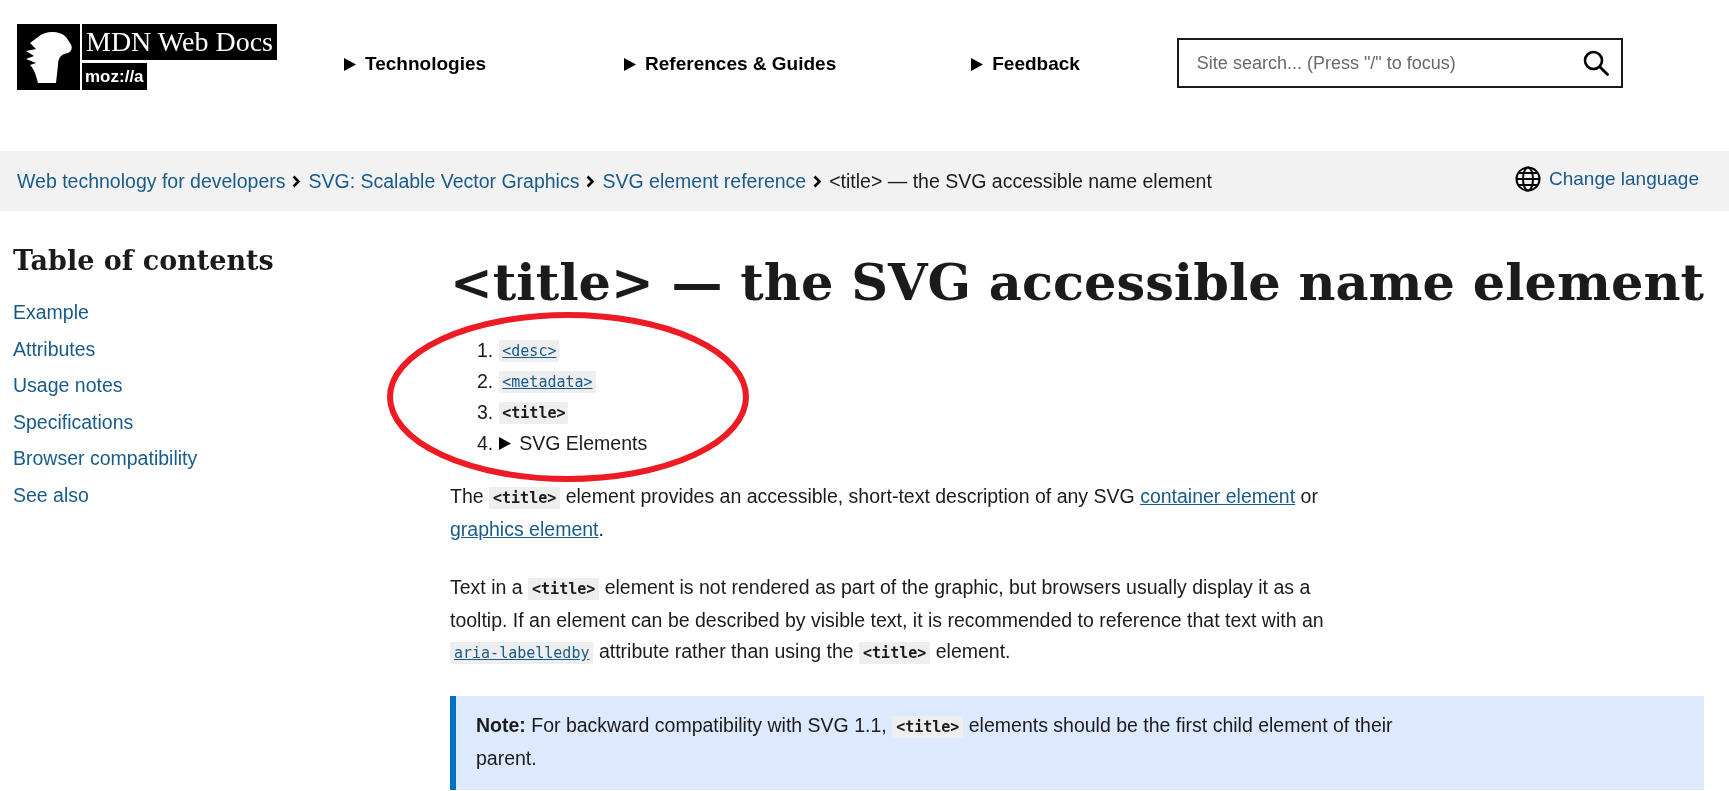 The image size is (1729, 791). Describe the element at coordinates (529, 350) in the screenshot. I see `related-link: <desc>` at that location.